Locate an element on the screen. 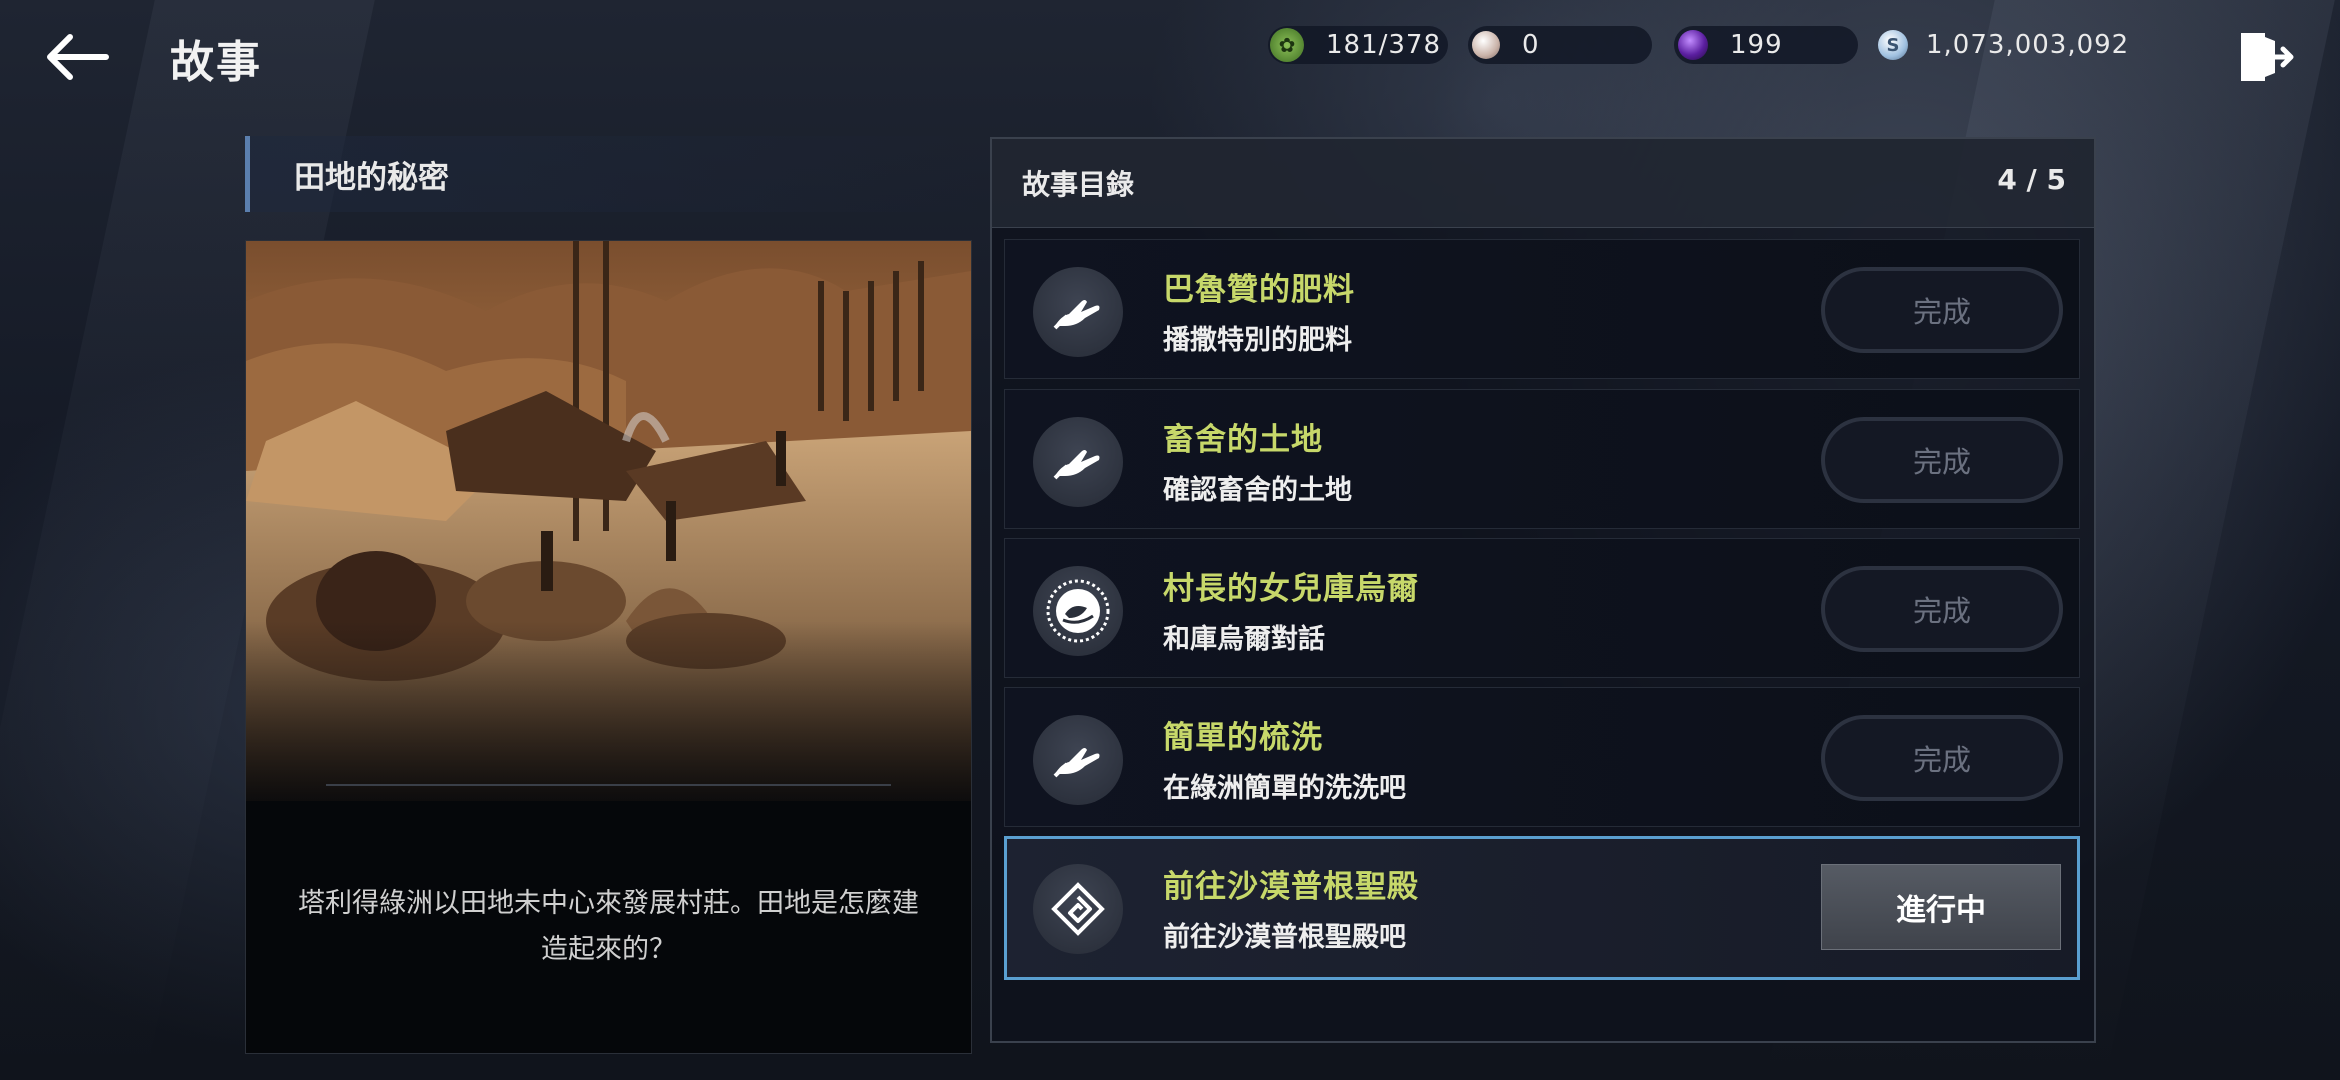 This screenshot has width=2340, height=1080. quest-title: 巴魯贊的肥料 is located at coordinates (1259, 290).